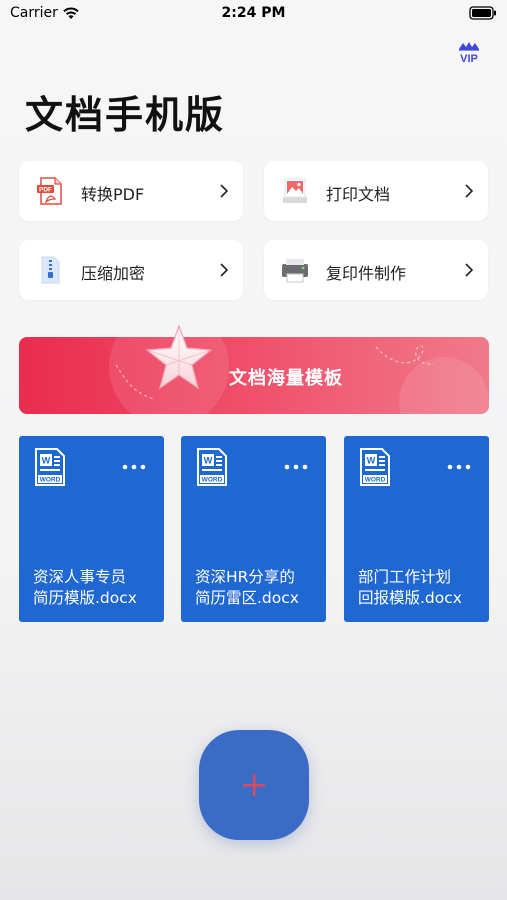  What do you see at coordinates (358, 194) in the screenshot?
I see `tool-label: 打印文档` at bounding box center [358, 194].